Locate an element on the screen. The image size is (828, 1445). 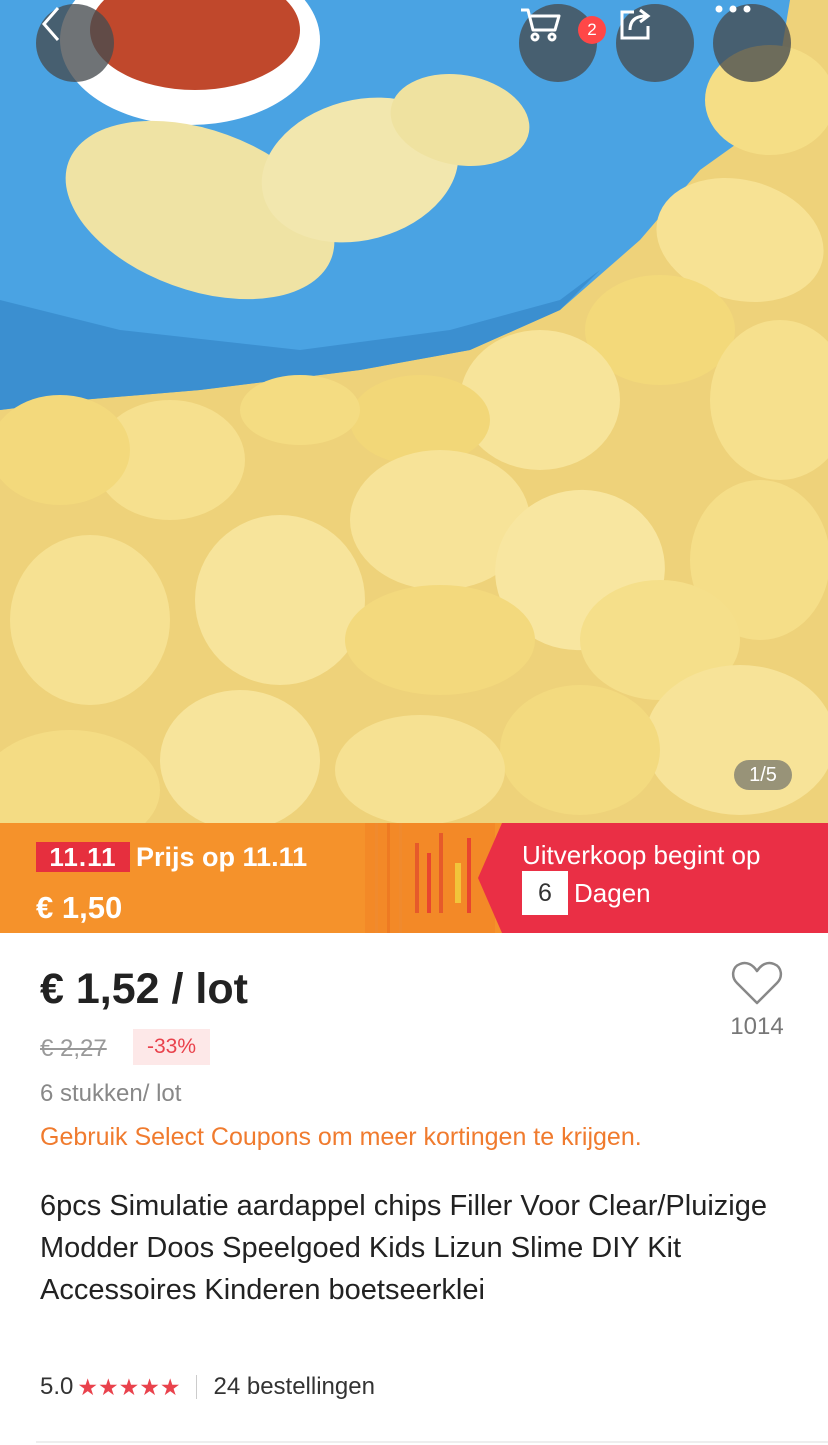
more-dots-icon is located at coordinates (733, 9).